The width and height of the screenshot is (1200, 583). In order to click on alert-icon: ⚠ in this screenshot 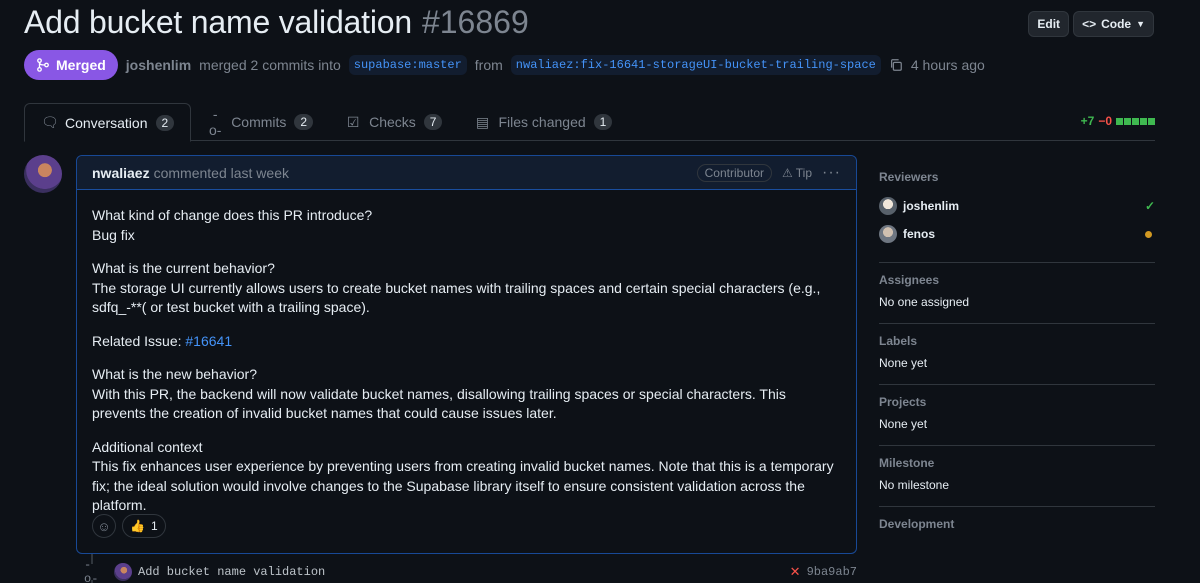, I will do `click(787, 172)`.